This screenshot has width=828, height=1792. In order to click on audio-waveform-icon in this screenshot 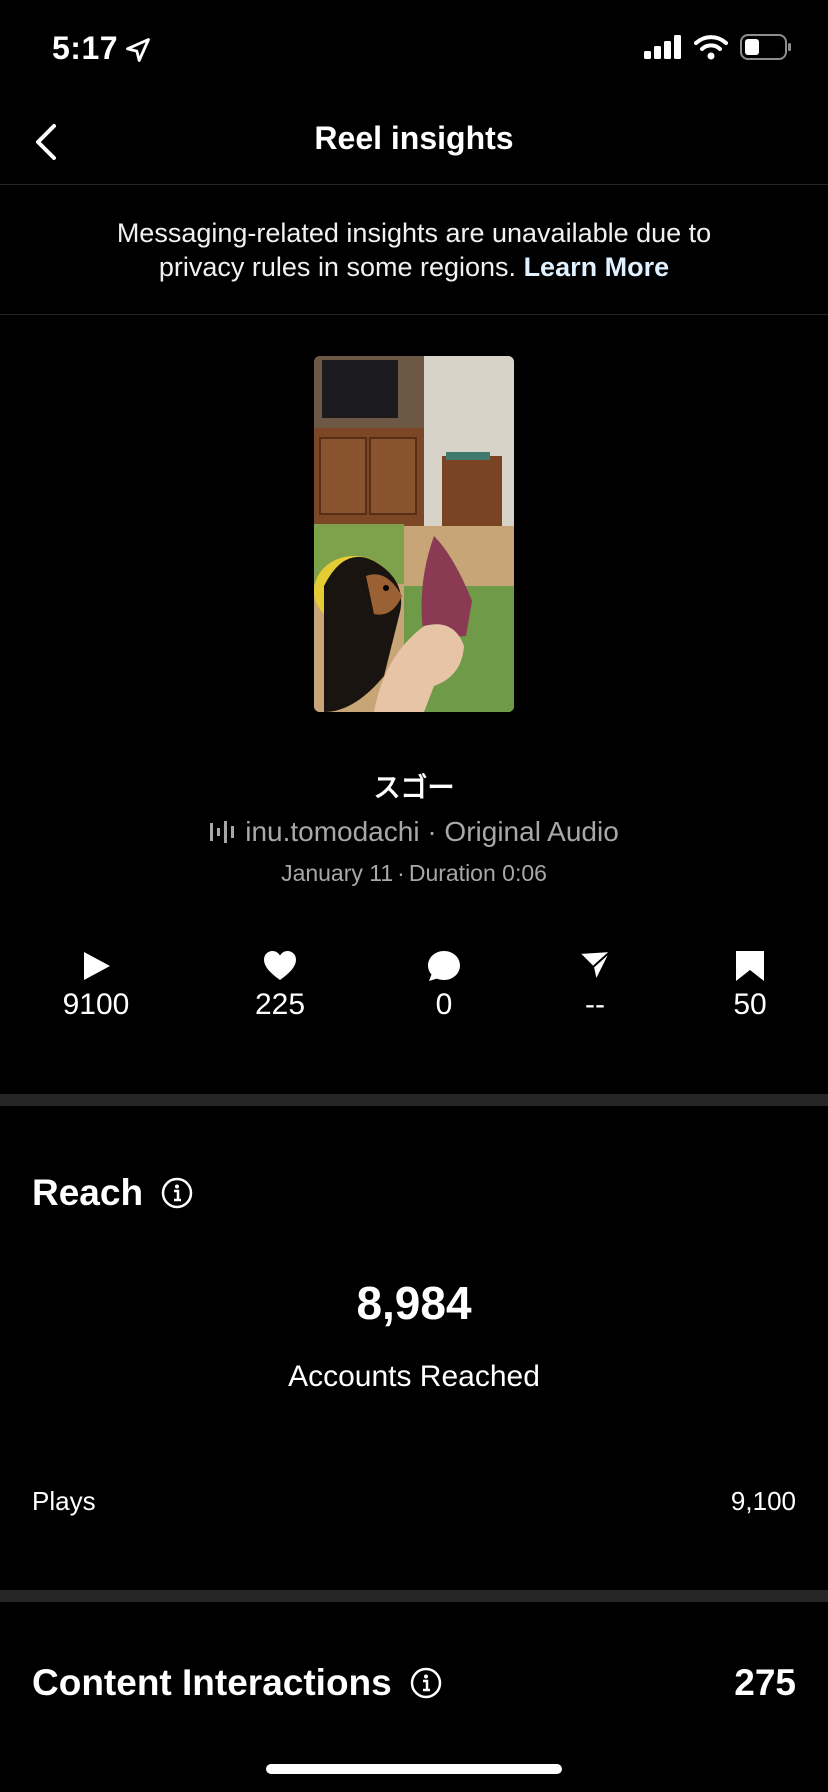, I will do `click(222, 832)`.